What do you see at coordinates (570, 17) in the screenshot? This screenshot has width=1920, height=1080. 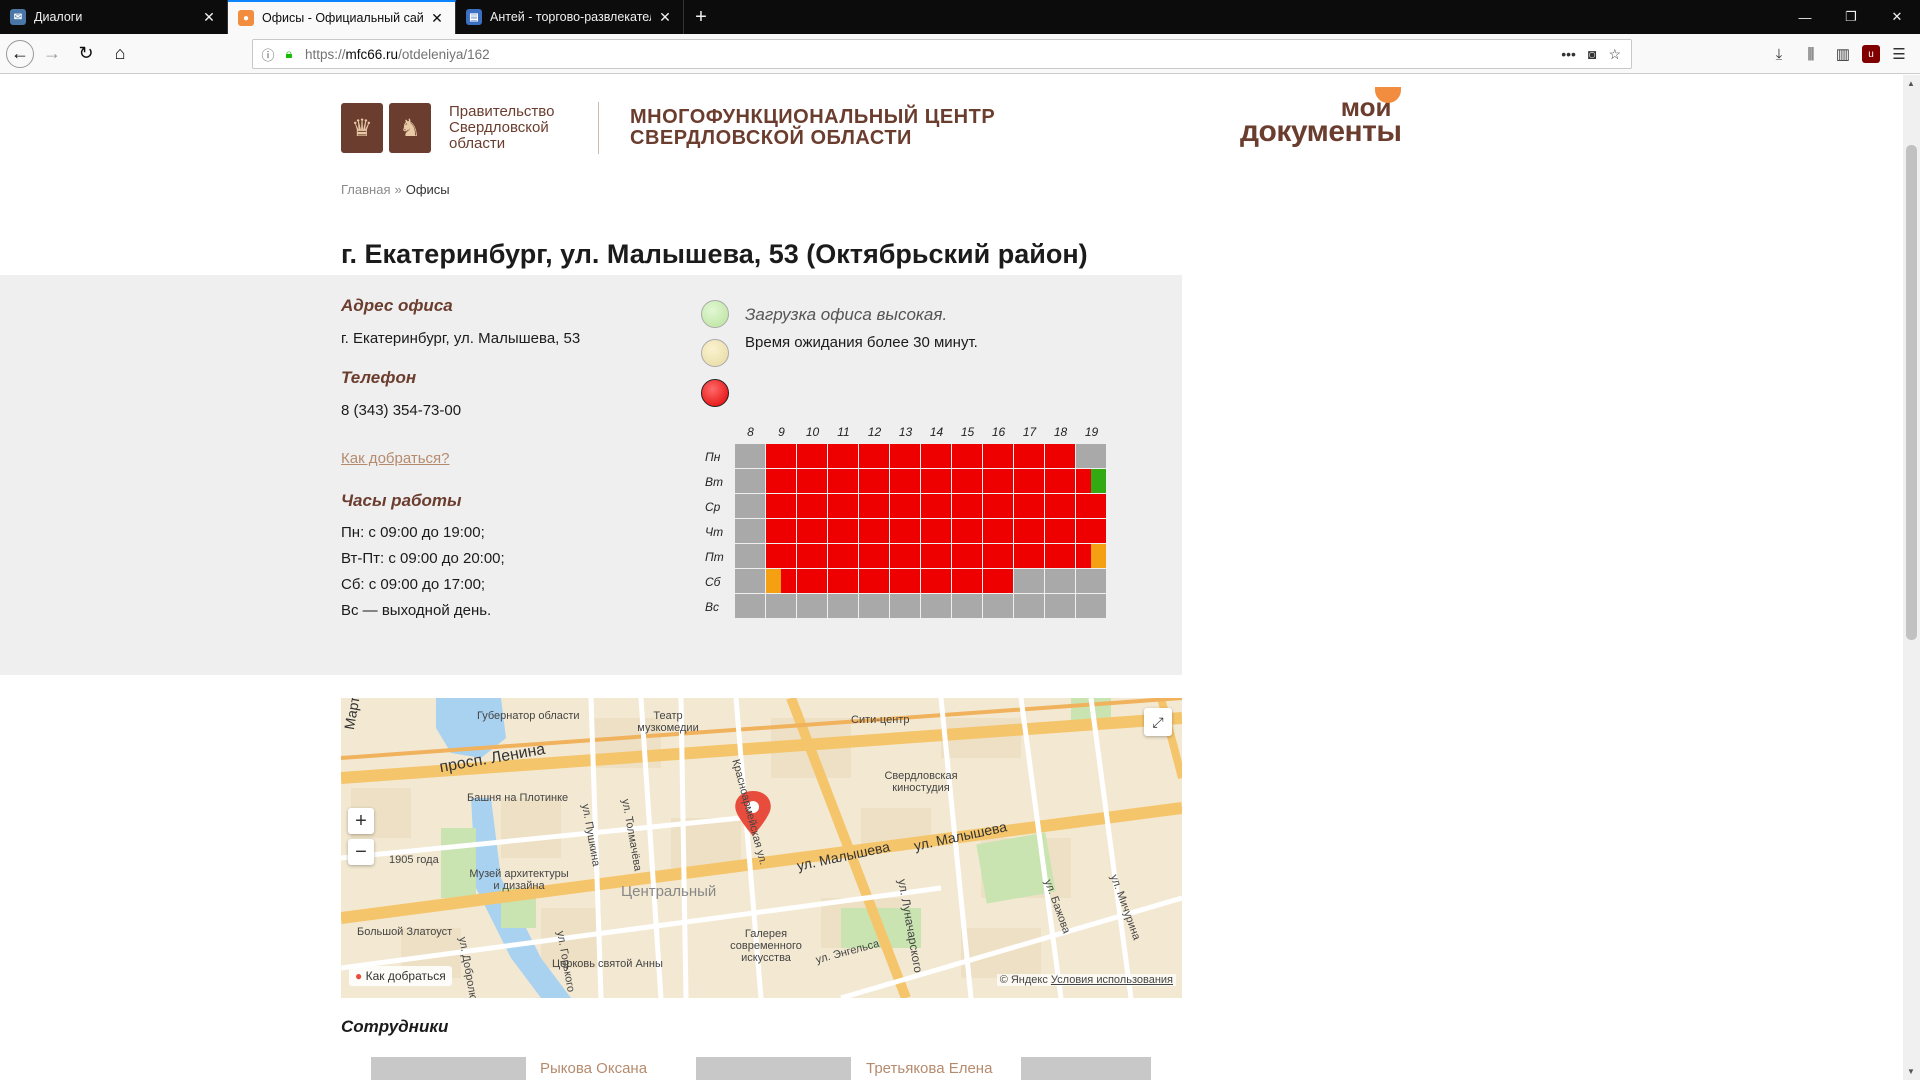 I see `tab-antey: ▤ Антей - торгово-развлекатель ✕` at bounding box center [570, 17].